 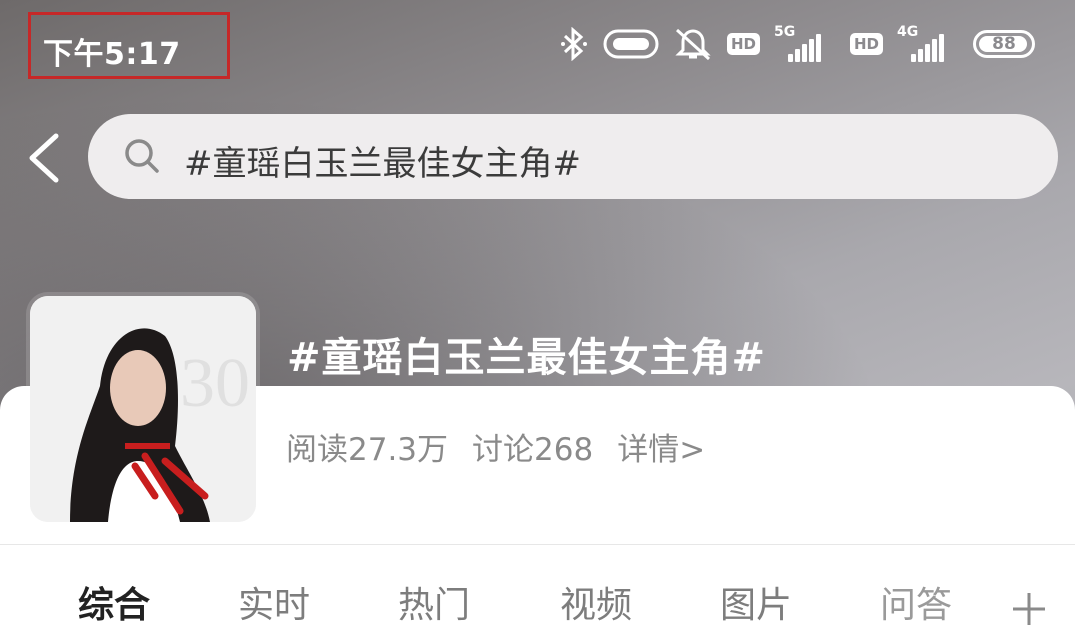 I want to click on topic-title: #童瑶白玉兰最佳女主角#, so click(x=527, y=358).